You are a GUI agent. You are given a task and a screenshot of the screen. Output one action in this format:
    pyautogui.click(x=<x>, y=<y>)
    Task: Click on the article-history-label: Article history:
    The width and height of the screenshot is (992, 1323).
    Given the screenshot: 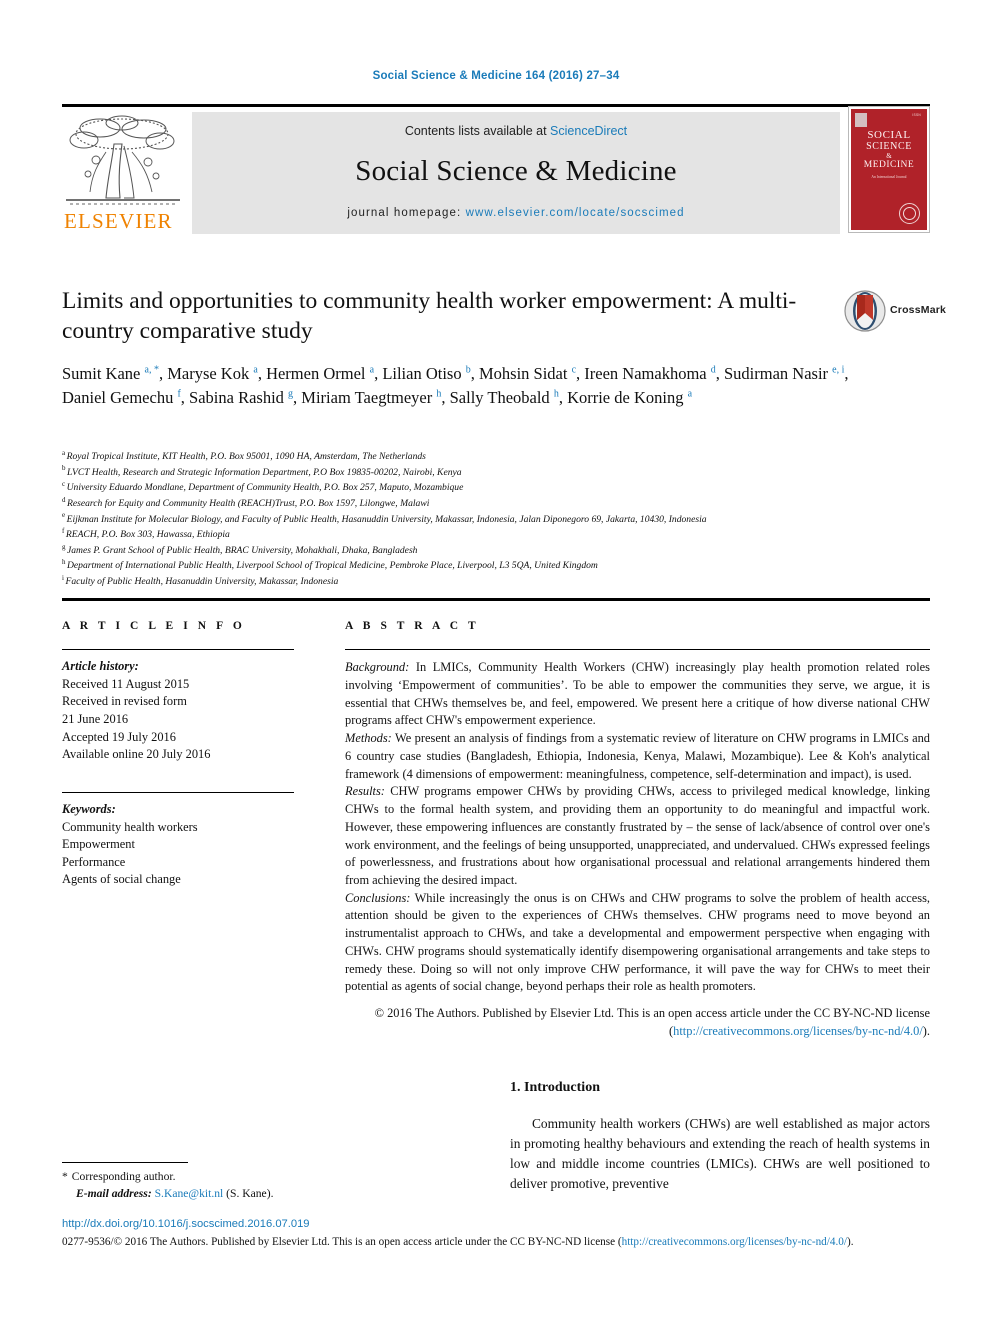 What is the action you would take?
    pyautogui.click(x=100, y=666)
    